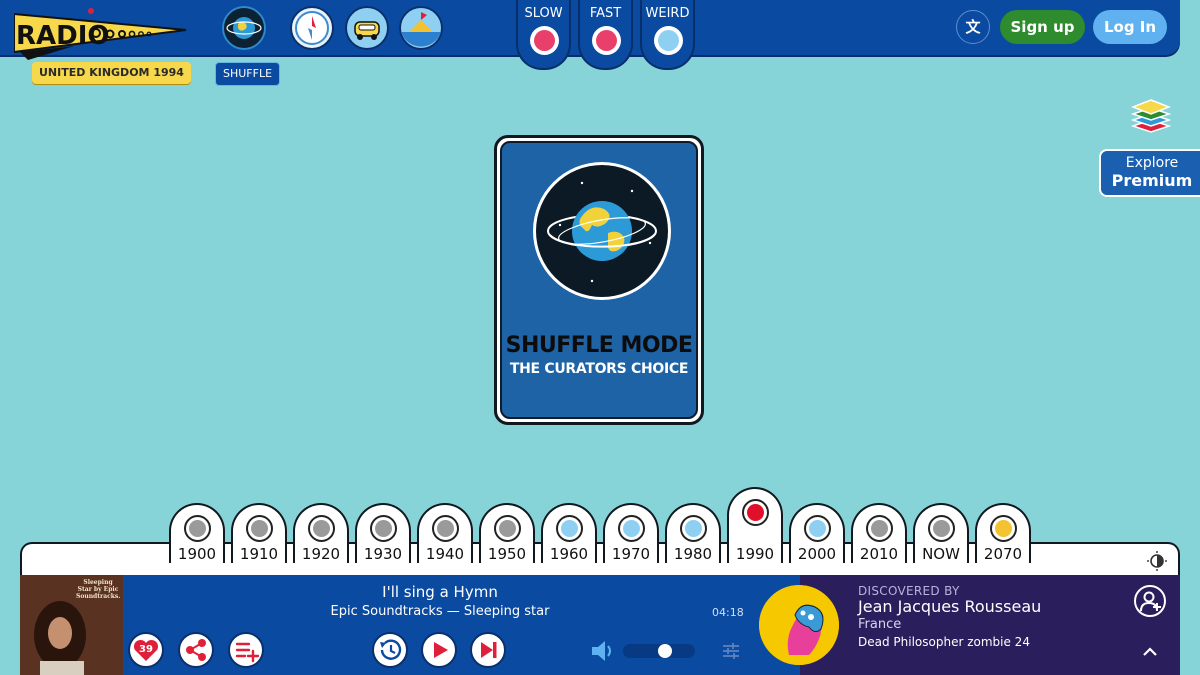  What do you see at coordinates (1042, 27) in the screenshot?
I see `signup-button: Sign up` at bounding box center [1042, 27].